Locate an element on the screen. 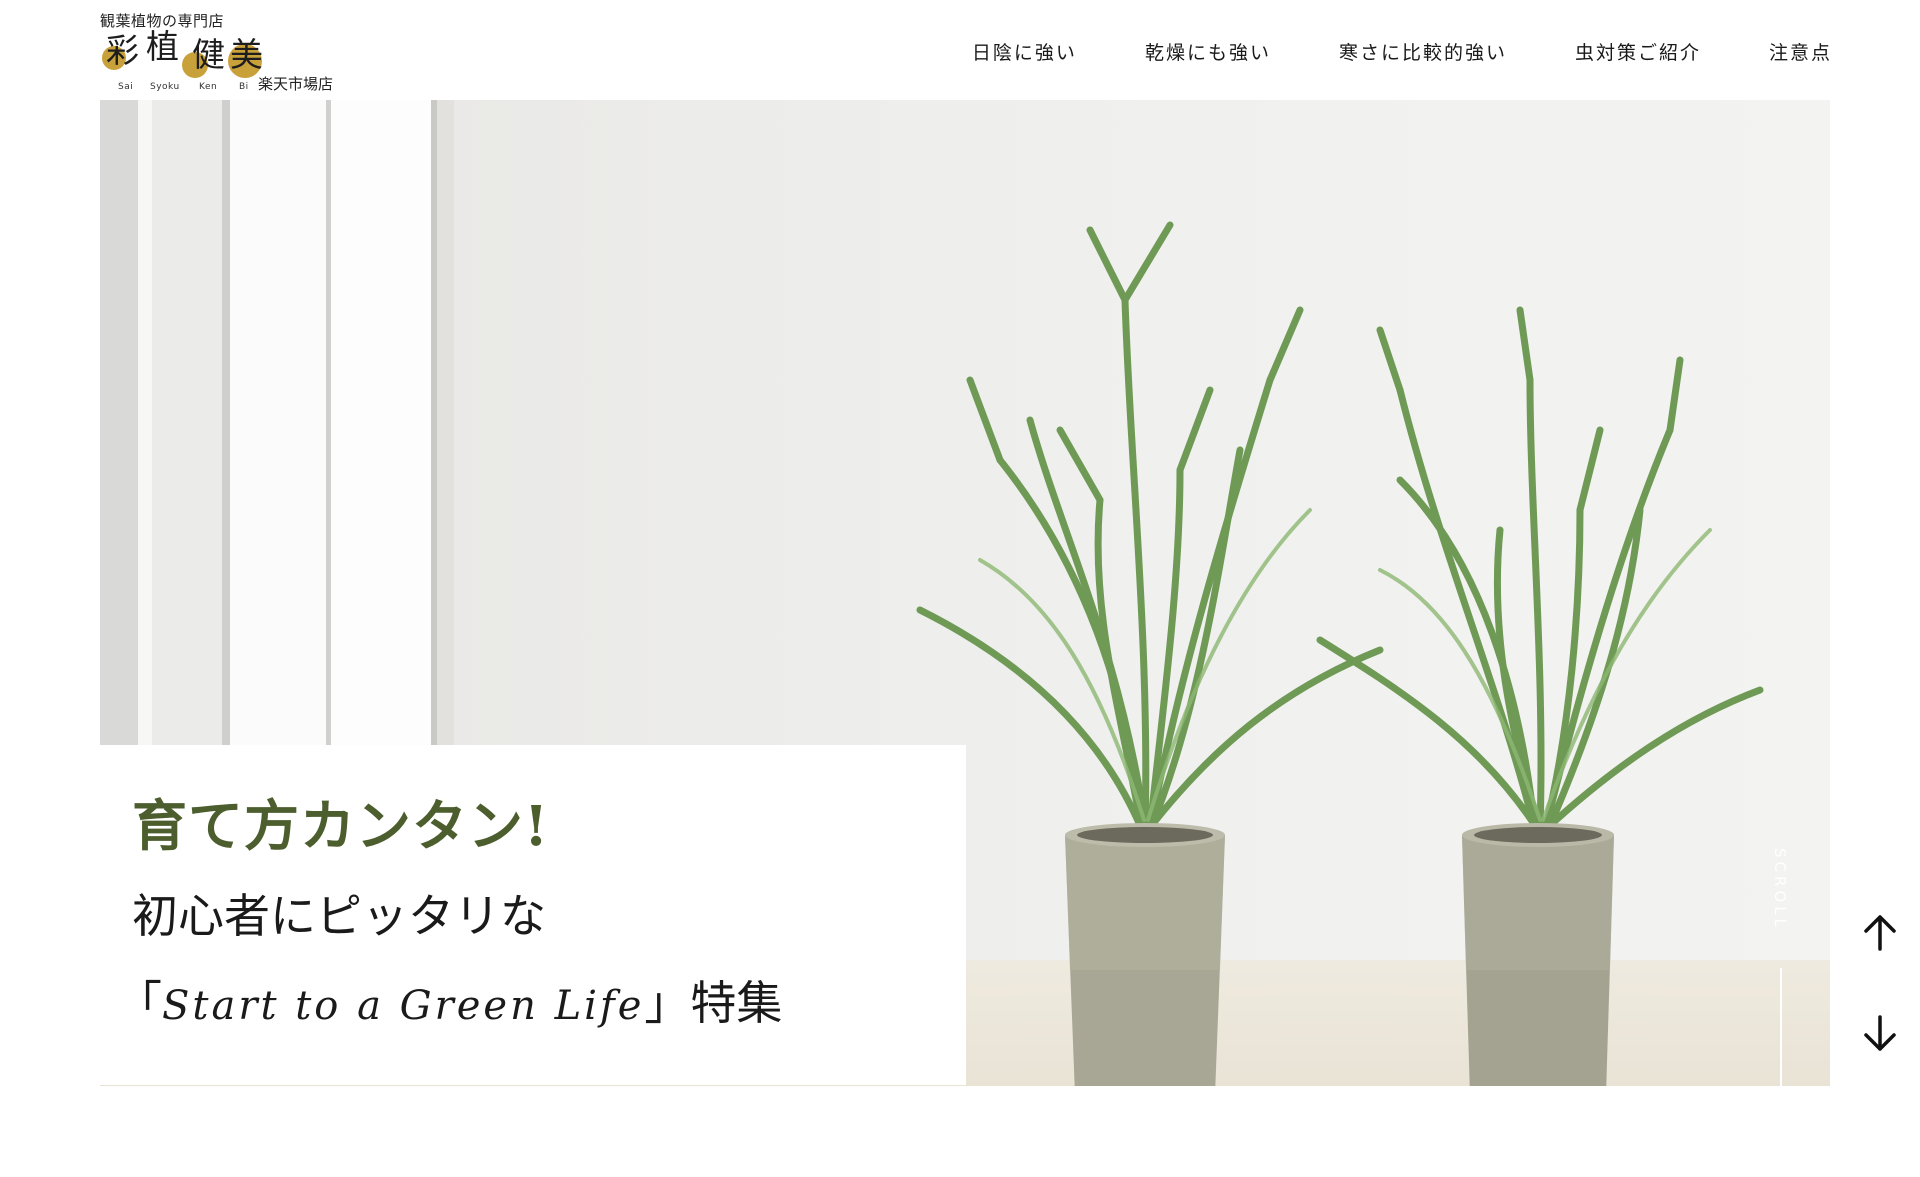  logo-kanji: 美 is located at coordinates (246, 54).